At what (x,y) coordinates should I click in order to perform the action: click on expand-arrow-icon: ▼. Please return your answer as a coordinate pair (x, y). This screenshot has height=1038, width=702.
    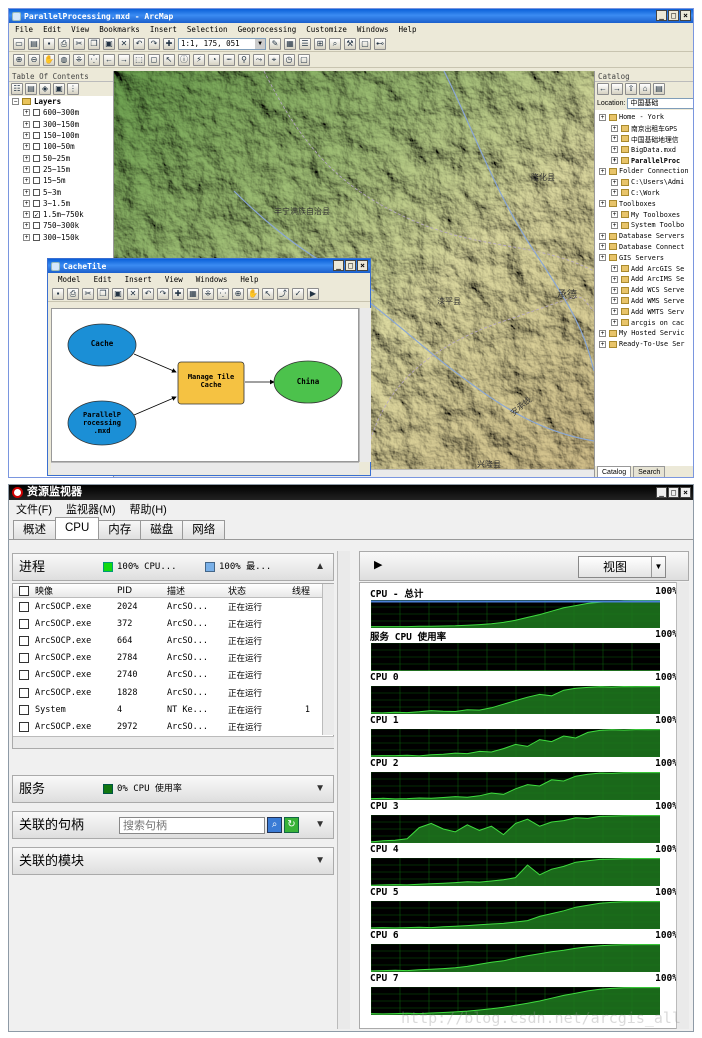
    Looking at the image, I should click on (320, 825).